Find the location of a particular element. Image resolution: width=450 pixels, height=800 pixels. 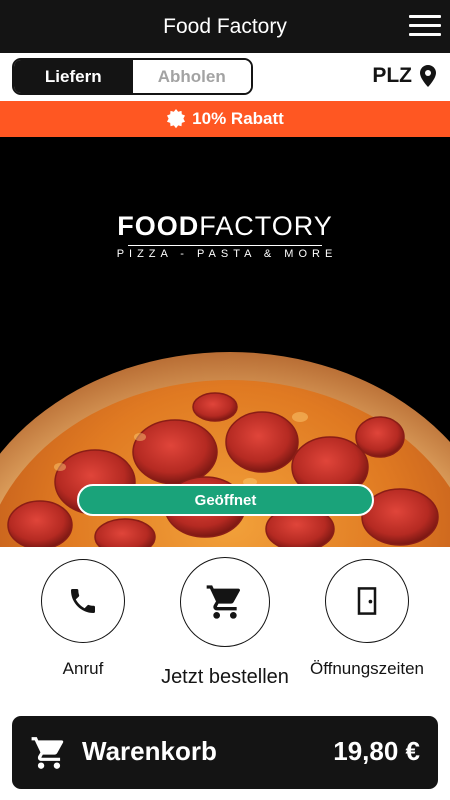

discount-text: 10% Rabatt is located at coordinates (238, 118).